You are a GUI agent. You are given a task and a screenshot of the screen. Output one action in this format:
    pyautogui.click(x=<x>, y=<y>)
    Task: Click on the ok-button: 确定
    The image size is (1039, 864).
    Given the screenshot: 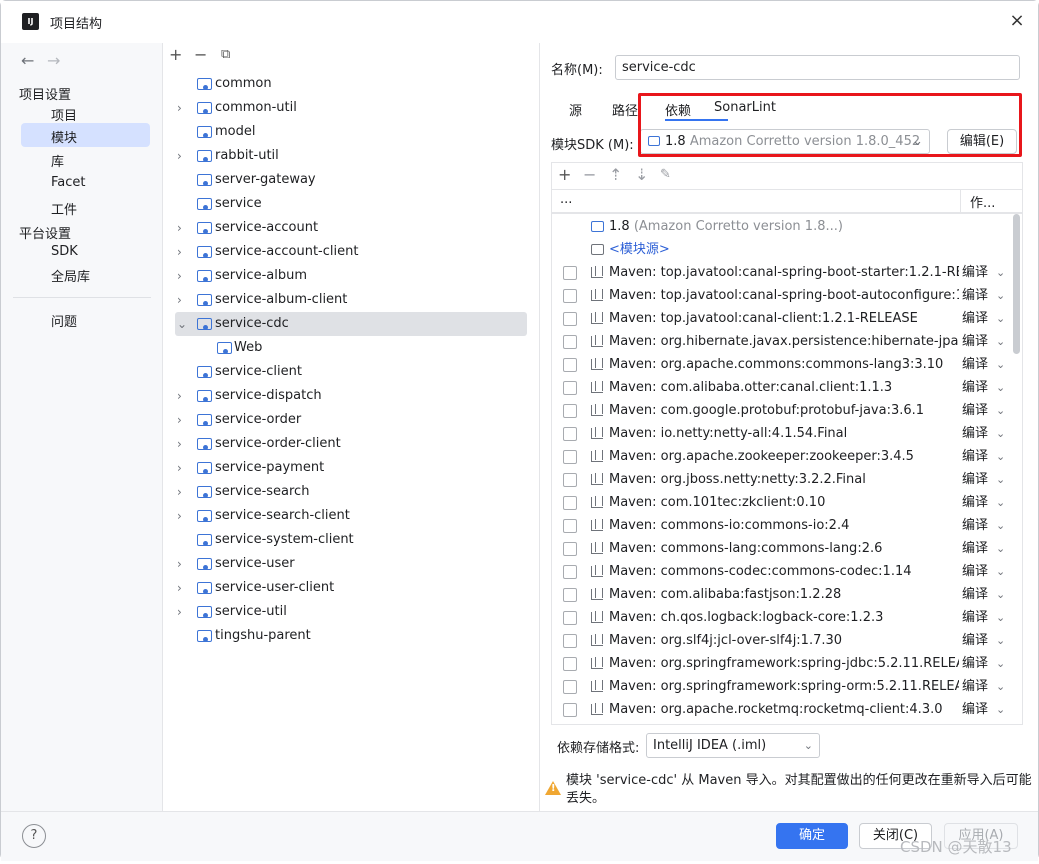 What is the action you would take?
    pyautogui.click(x=812, y=836)
    